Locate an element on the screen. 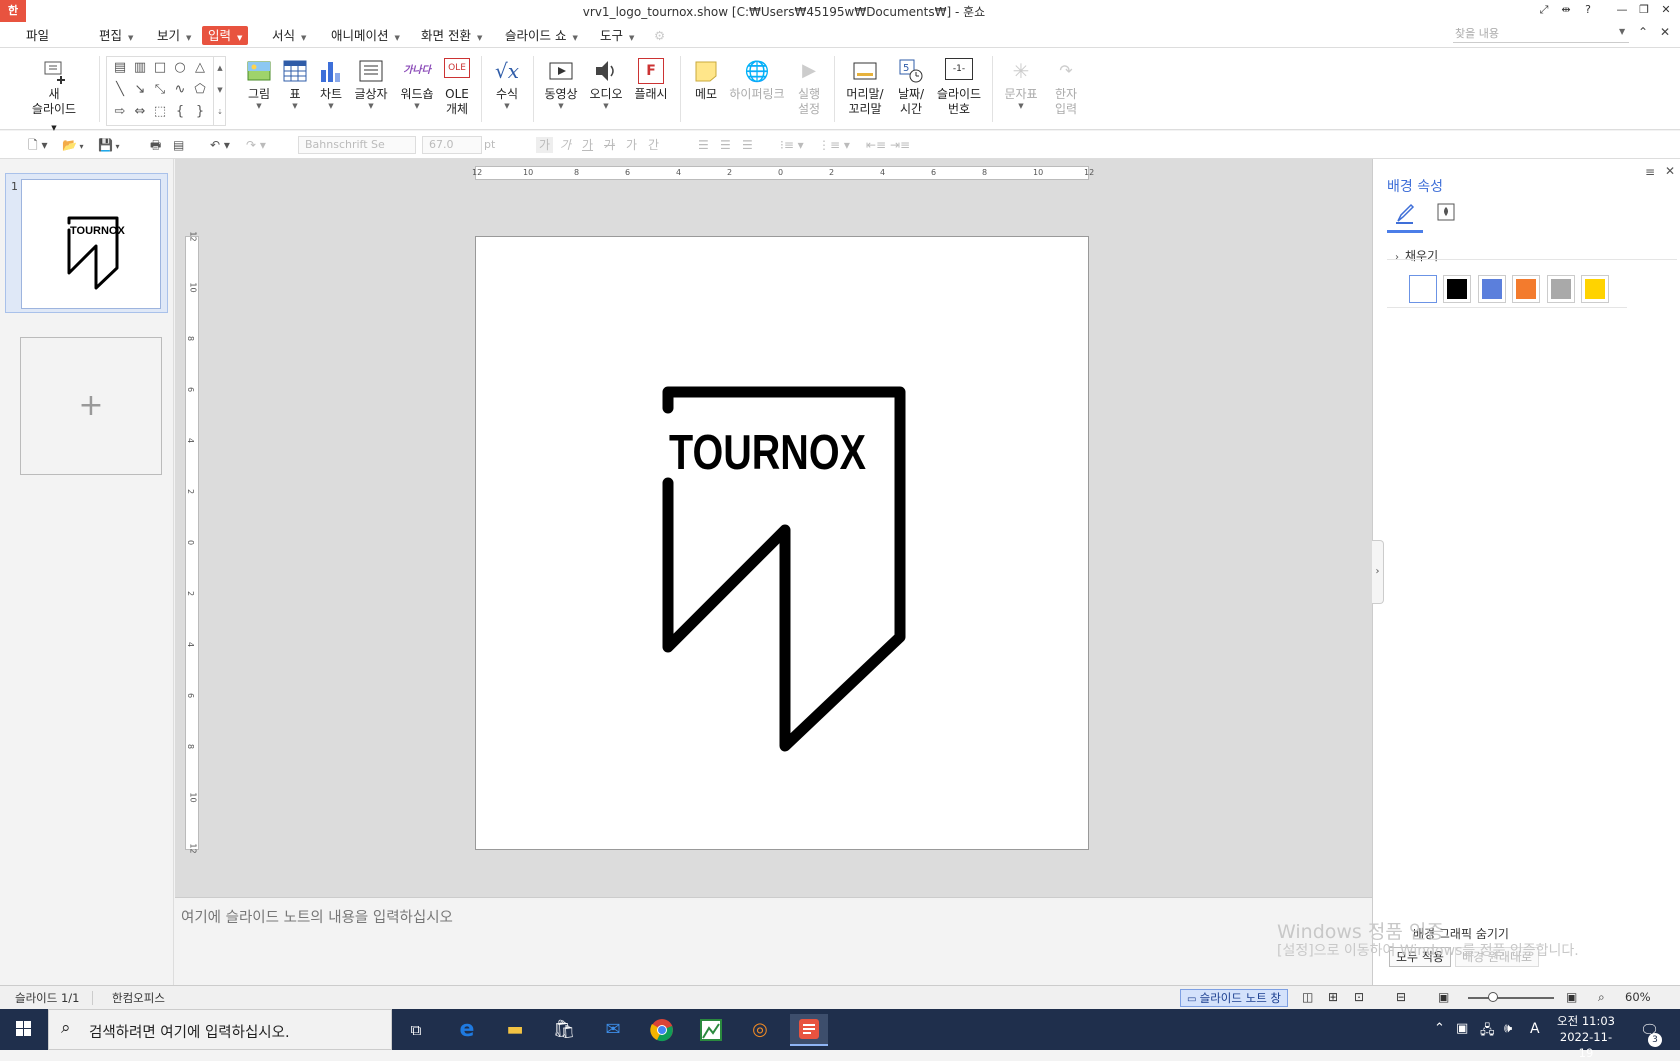 This screenshot has height=1061, width=1680. equation-button: √x 수식 ▼ is located at coordinates (507, 84).